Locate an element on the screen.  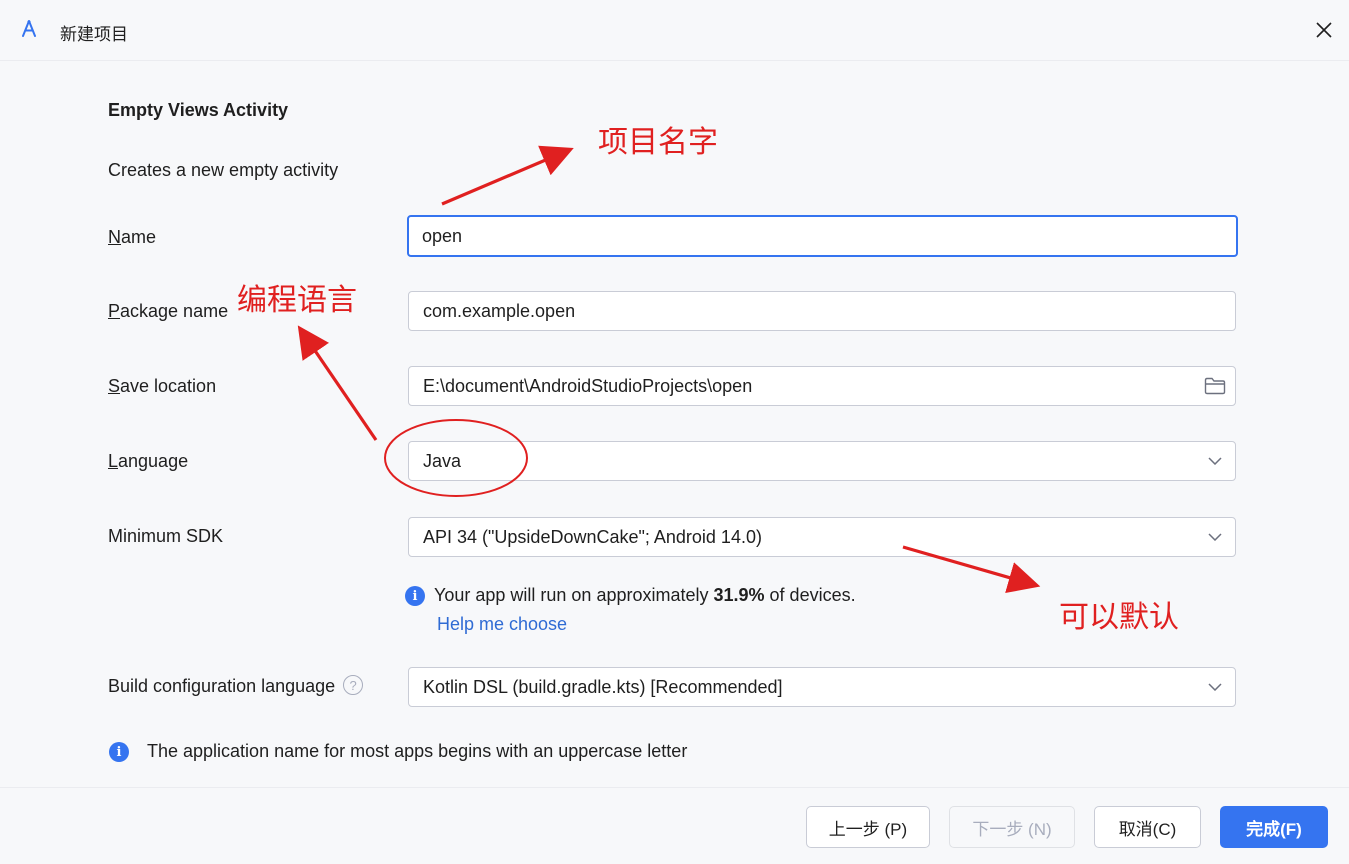
name-field-value: open is located at coordinates (442, 235).